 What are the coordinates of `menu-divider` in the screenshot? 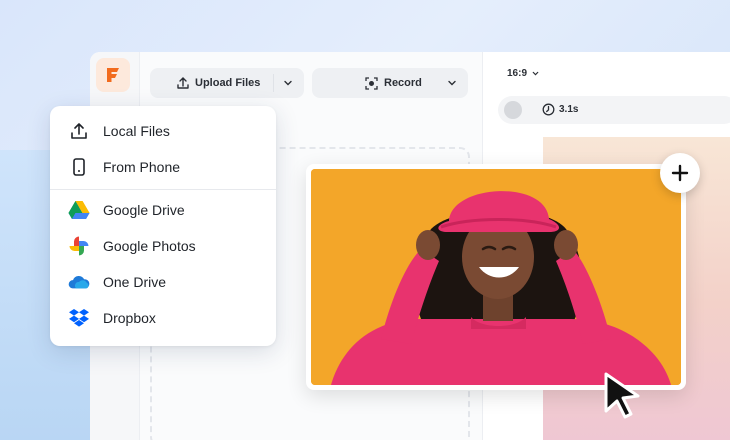 It's located at (163, 189).